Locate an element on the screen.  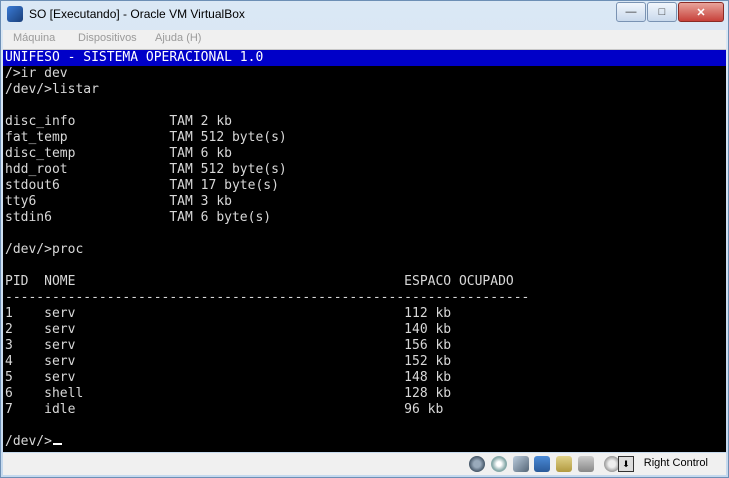
terminal-line: tty6 TAM 3 kb is located at coordinates (118, 201).